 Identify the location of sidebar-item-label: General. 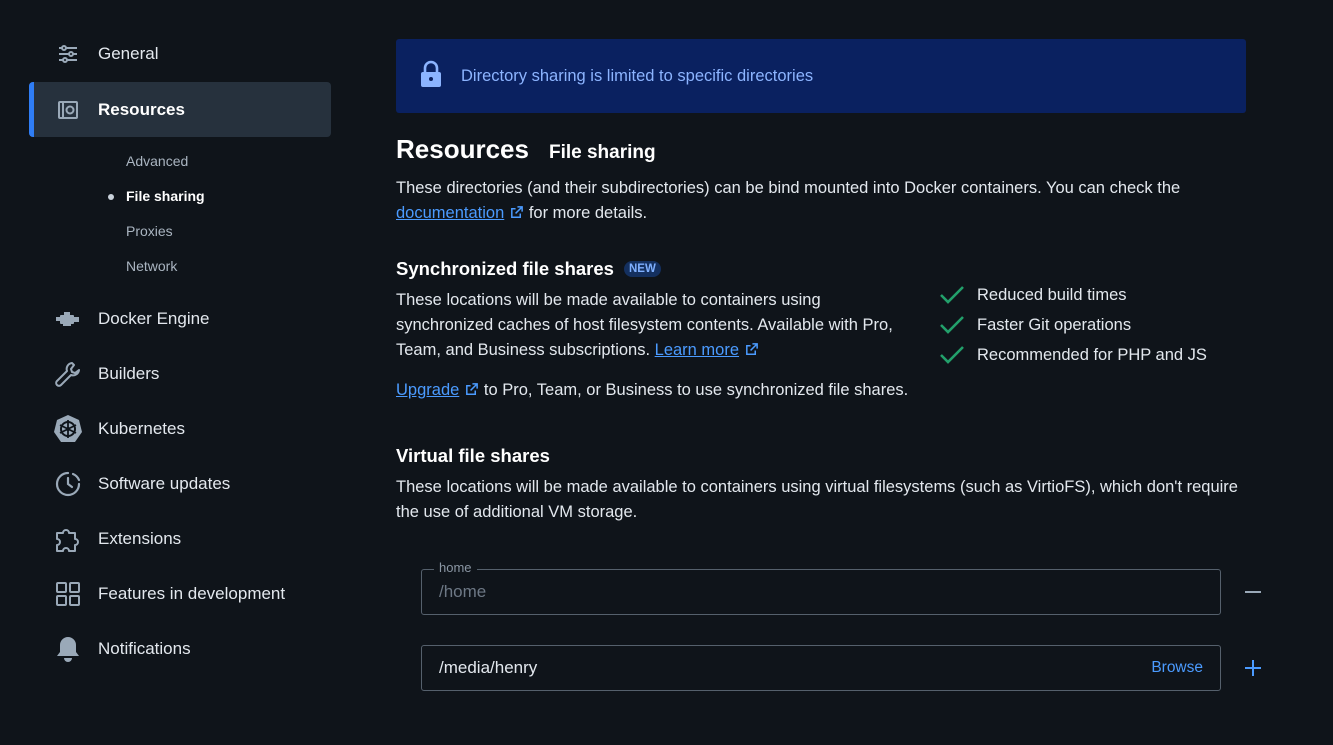
(128, 53).